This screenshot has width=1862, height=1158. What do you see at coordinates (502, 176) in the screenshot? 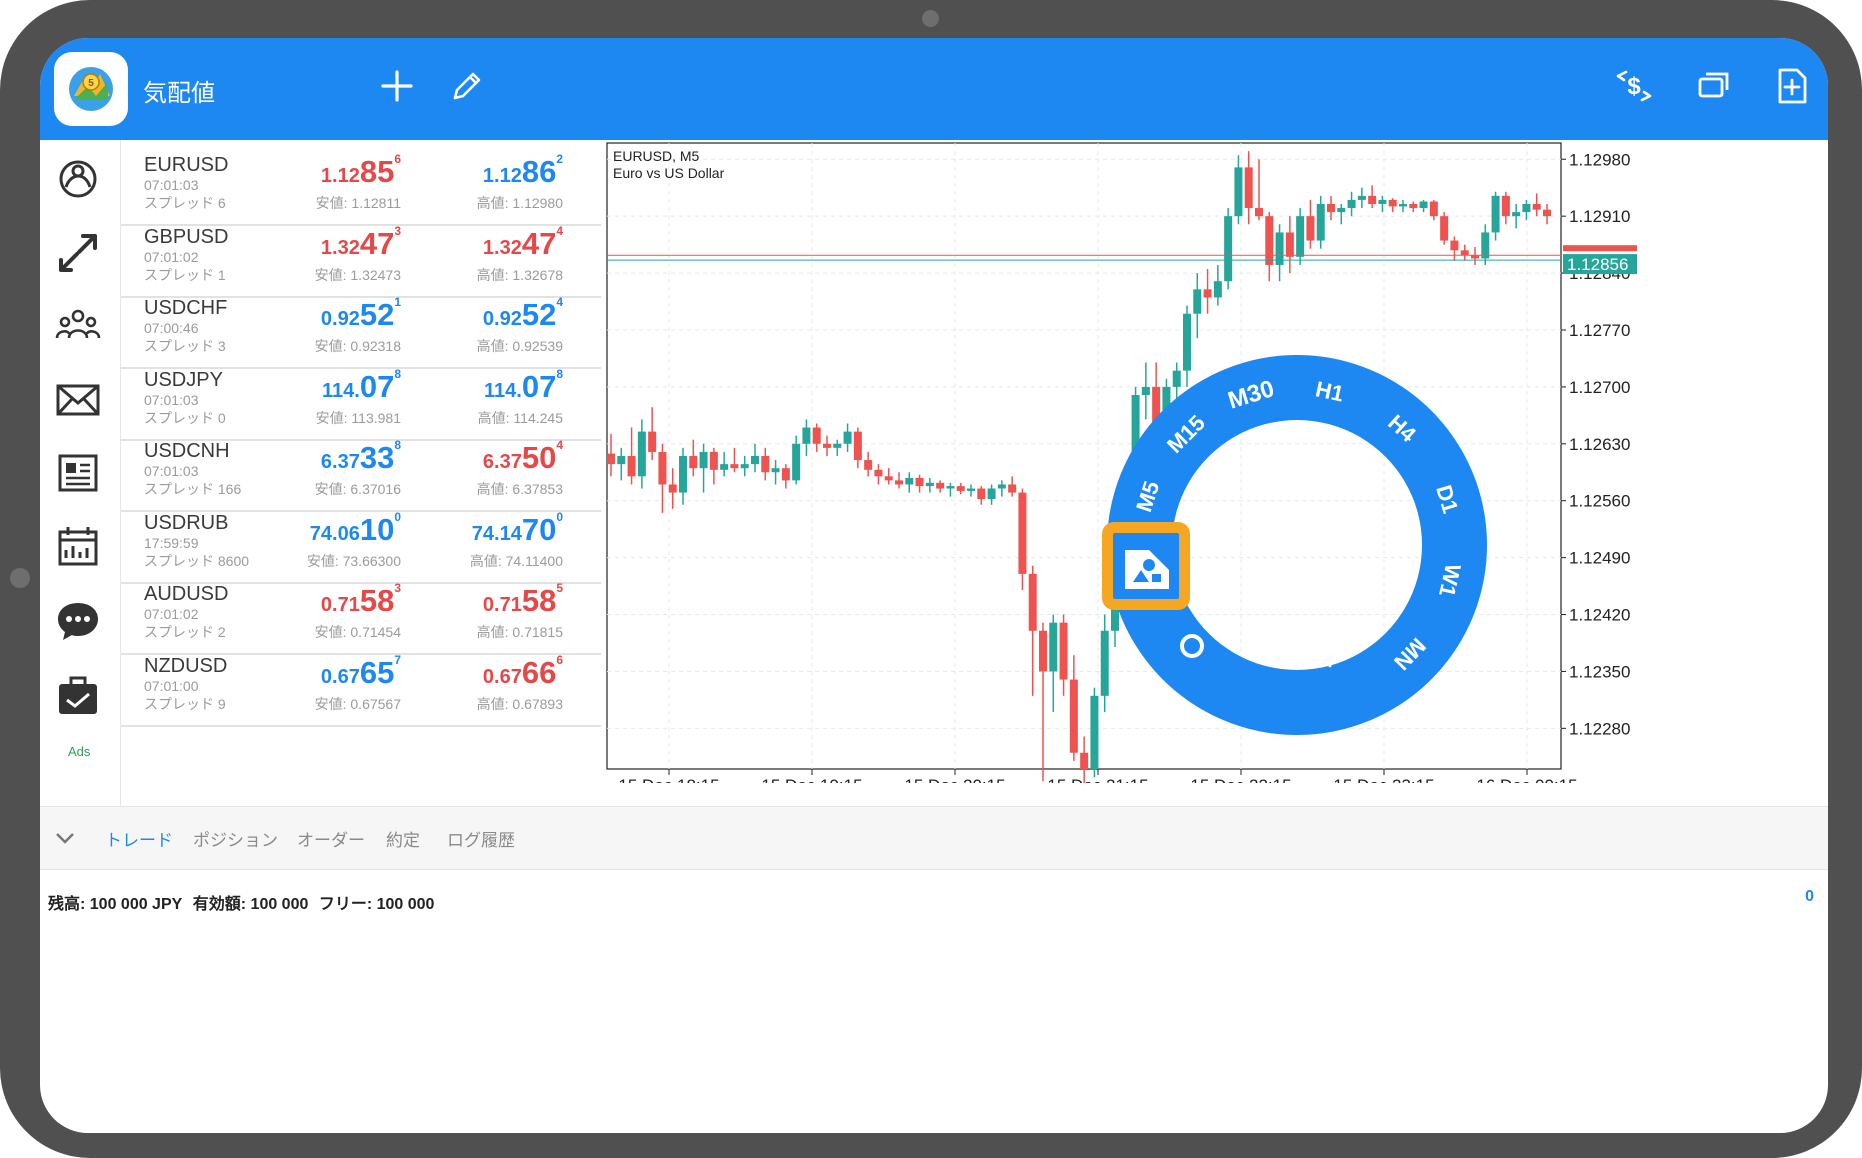
I see `price-prefix: 1.12` at bounding box center [502, 176].